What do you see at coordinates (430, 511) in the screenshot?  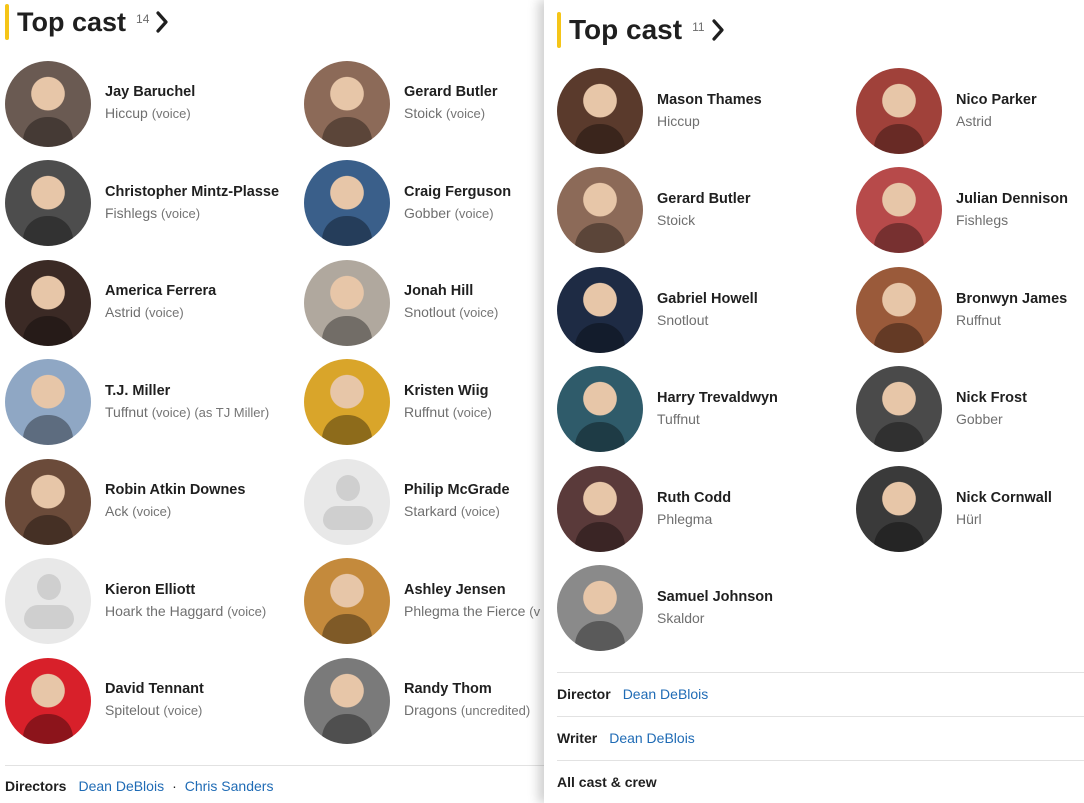 I see `character-name: Starkard` at bounding box center [430, 511].